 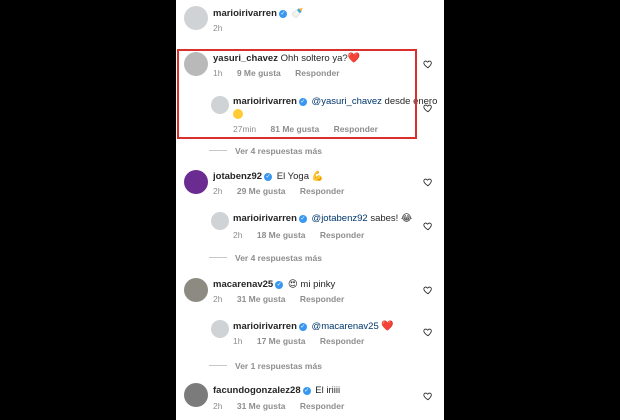 What do you see at coordinates (295, 129) in the screenshot?
I see `likes-count: 81 Me gusta` at bounding box center [295, 129].